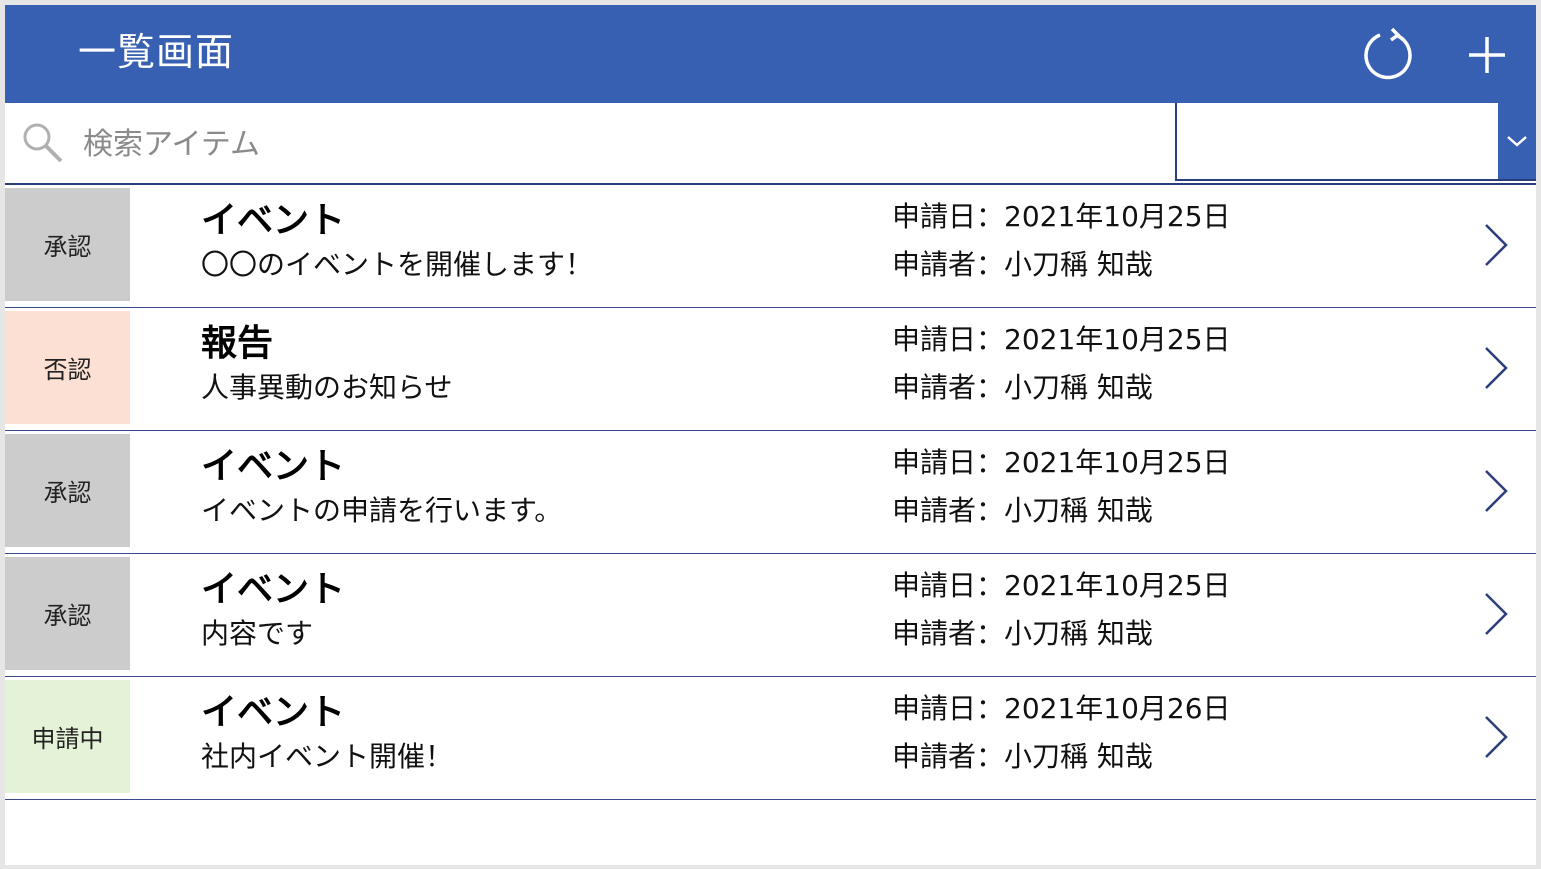 This screenshot has width=1541, height=869. What do you see at coordinates (1388, 55) in the screenshot?
I see `refresh-icon` at bounding box center [1388, 55].